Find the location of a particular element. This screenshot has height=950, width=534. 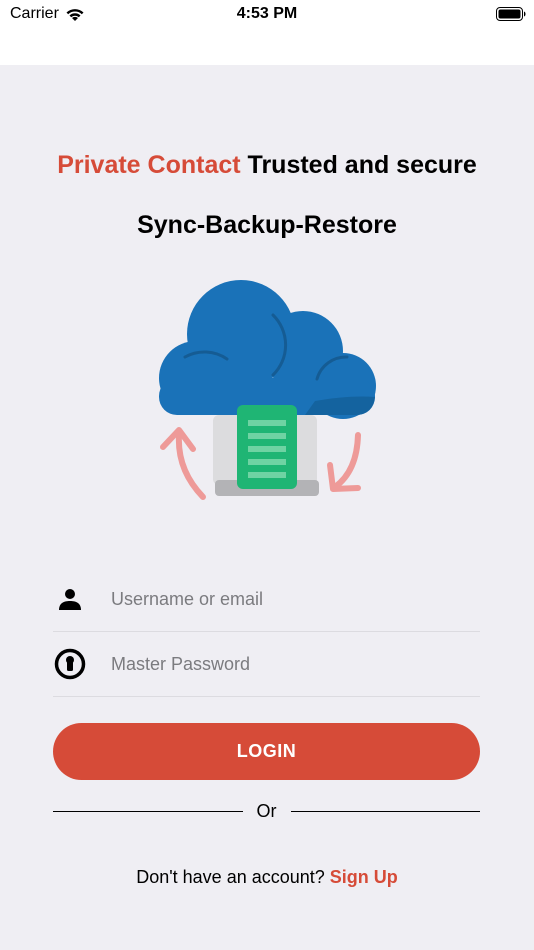

headline-tagline: Trusted and secure is located at coordinates (362, 165).